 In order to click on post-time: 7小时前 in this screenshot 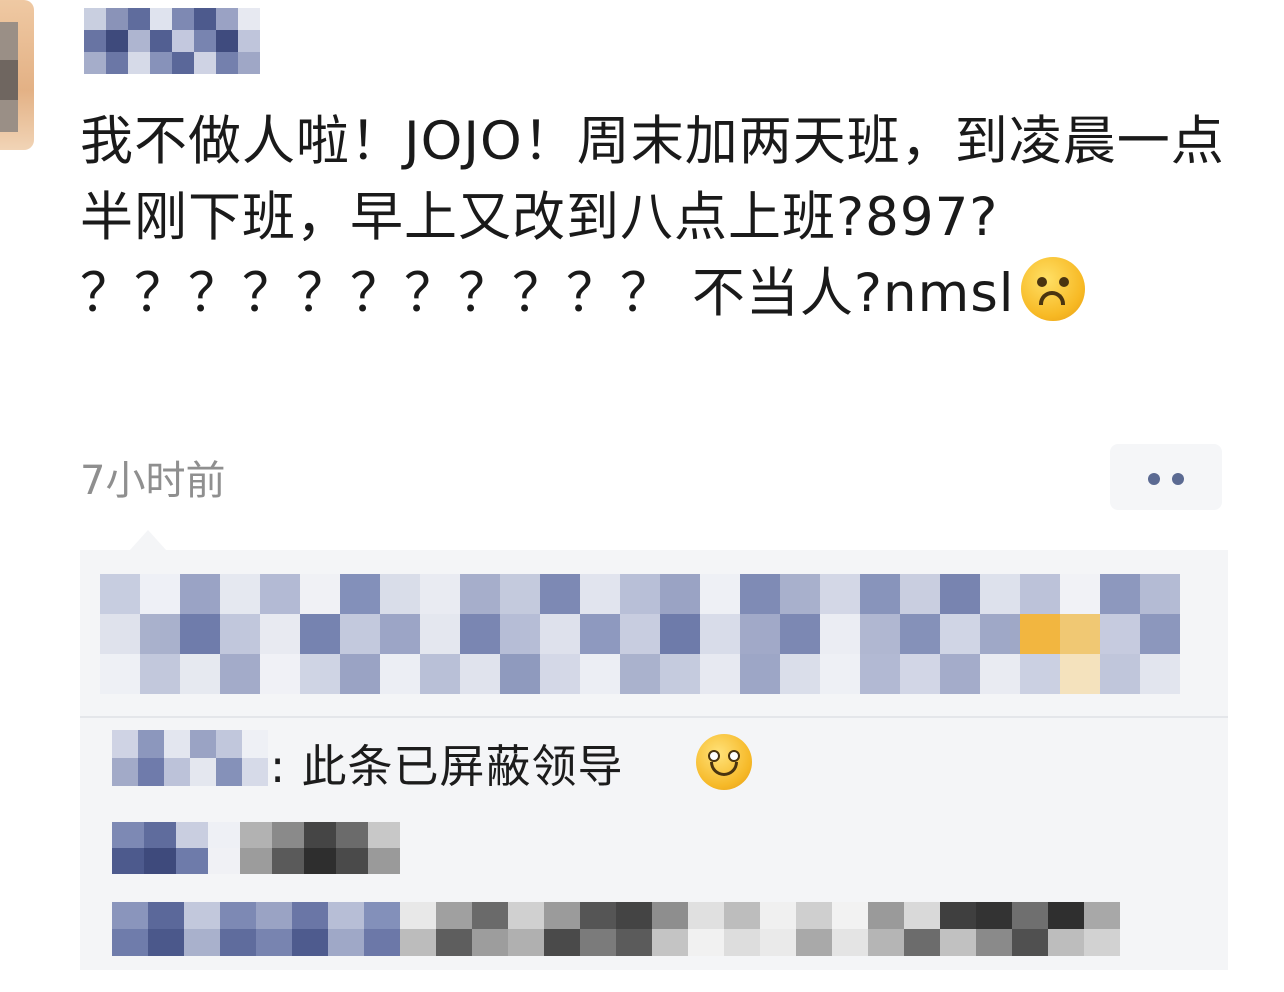, I will do `click(153, 481)`.